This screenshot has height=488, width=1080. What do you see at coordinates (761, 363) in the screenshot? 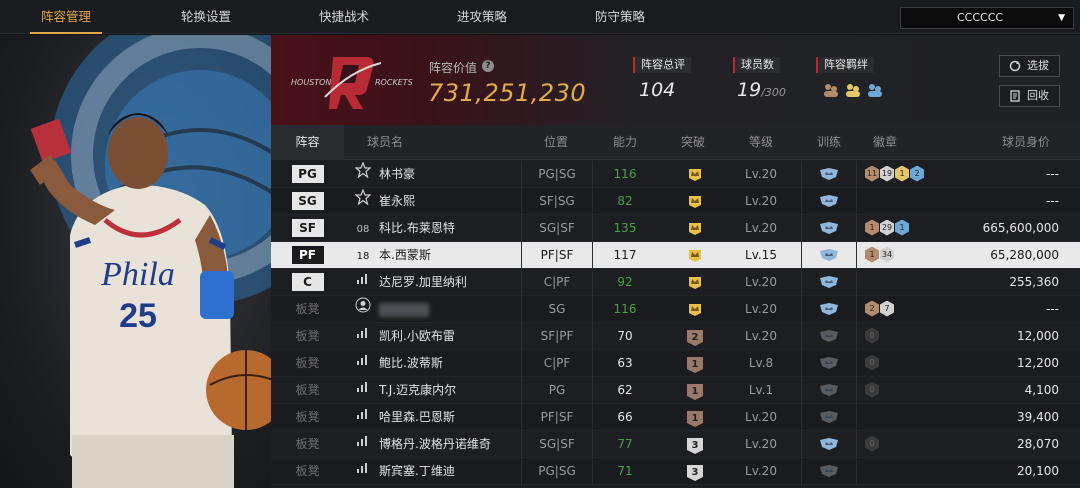
I see `player-level: Lv.8` at bounding box center [761, 363].